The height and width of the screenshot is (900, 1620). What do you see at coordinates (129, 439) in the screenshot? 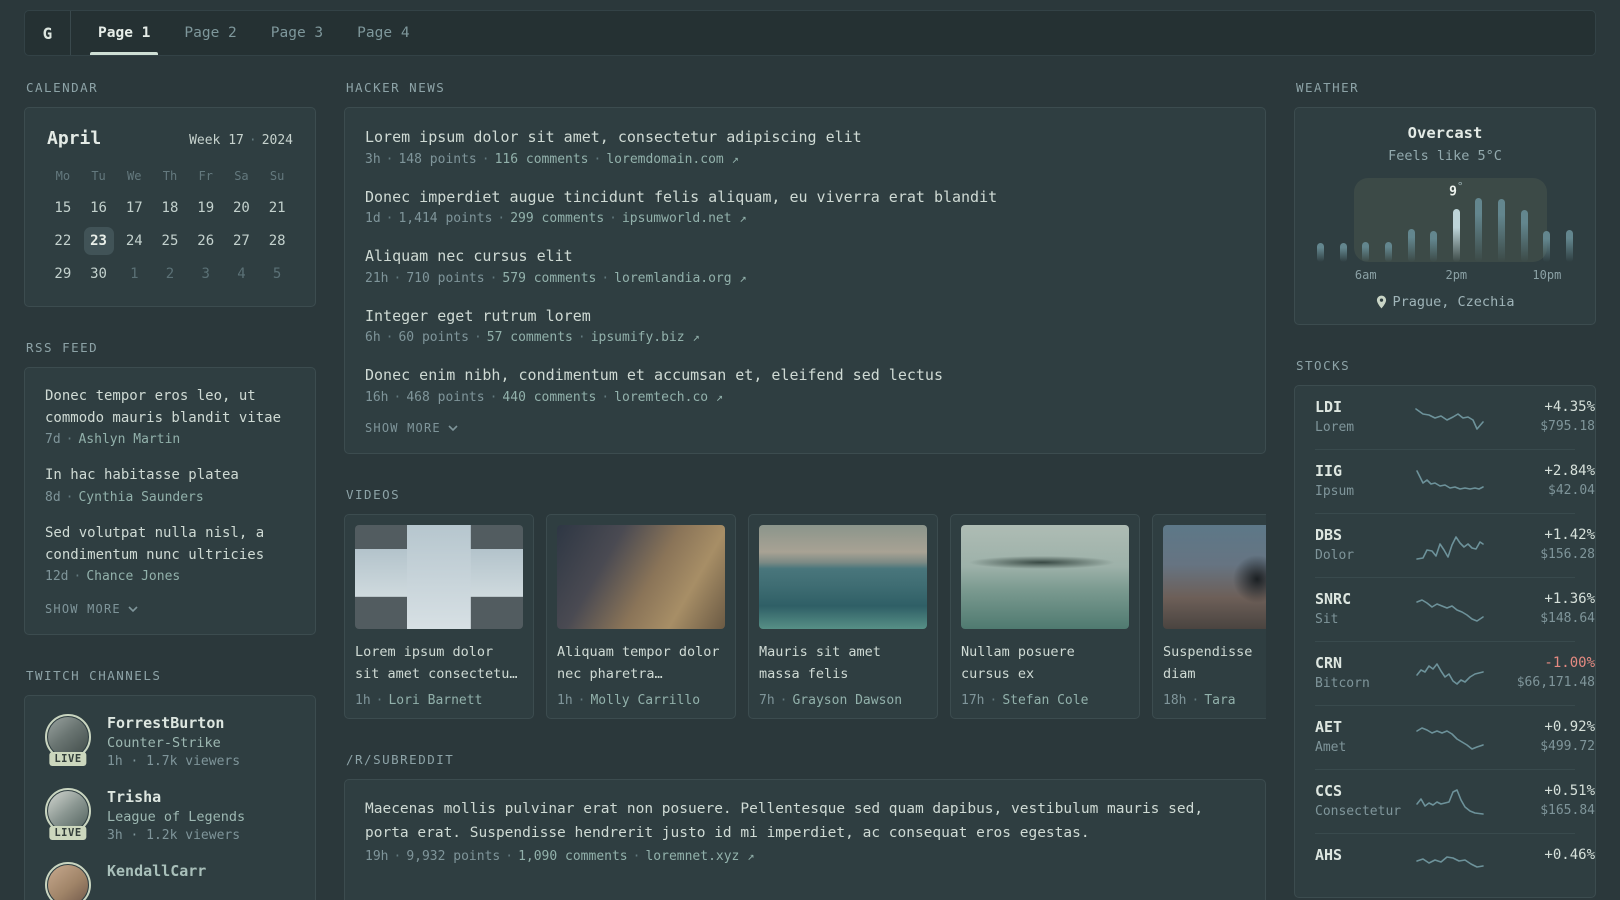
I see `rss-item-author: Ashlyn Martin` at bounding box center [129, 439].